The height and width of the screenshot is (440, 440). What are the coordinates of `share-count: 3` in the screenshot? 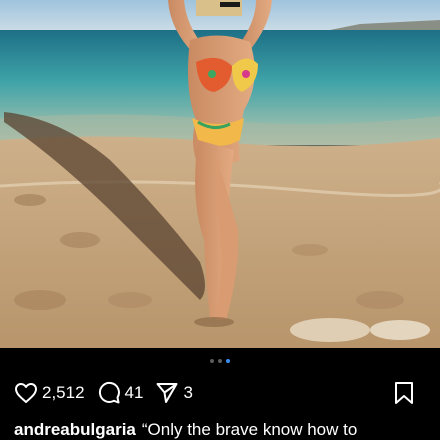 It's located at (188, 392).